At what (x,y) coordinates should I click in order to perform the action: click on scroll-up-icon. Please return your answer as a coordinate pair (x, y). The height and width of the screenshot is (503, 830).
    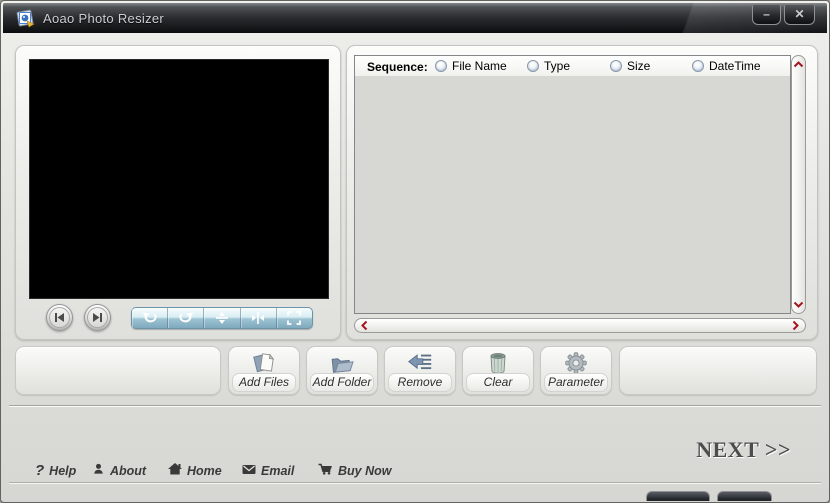
    Looking at the image, I should click on (798, 64).